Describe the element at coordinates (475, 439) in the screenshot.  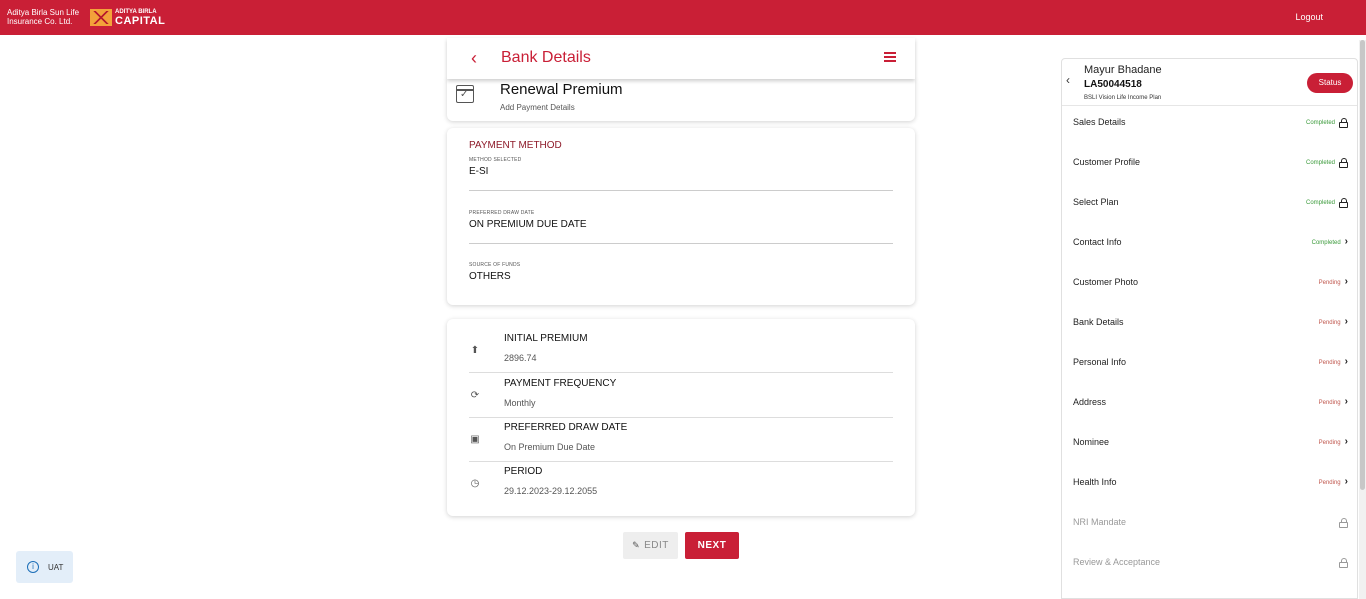
I see `calendar-check-icon: ▣` at that location.